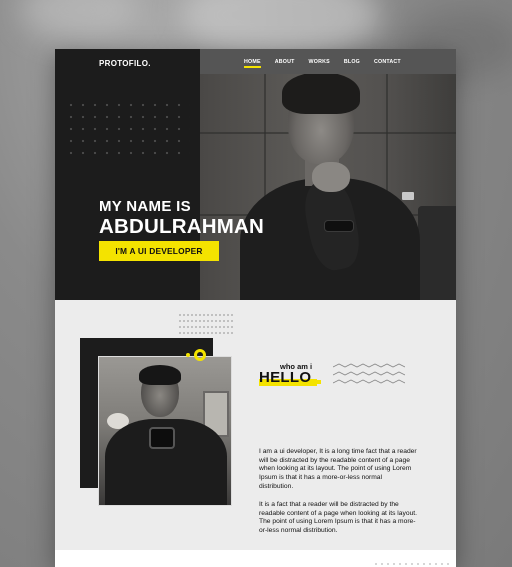  What do you see at coordinates (145, 206) in the screenshot?
I see `hero-intro: MY NAME IS` at bounding box center [145, 206].